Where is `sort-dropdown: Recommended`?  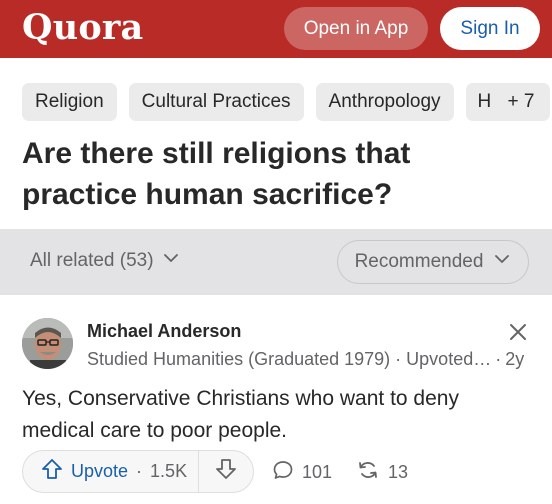 sort-dropdown: Recommended is located at coordinates (433, 262).